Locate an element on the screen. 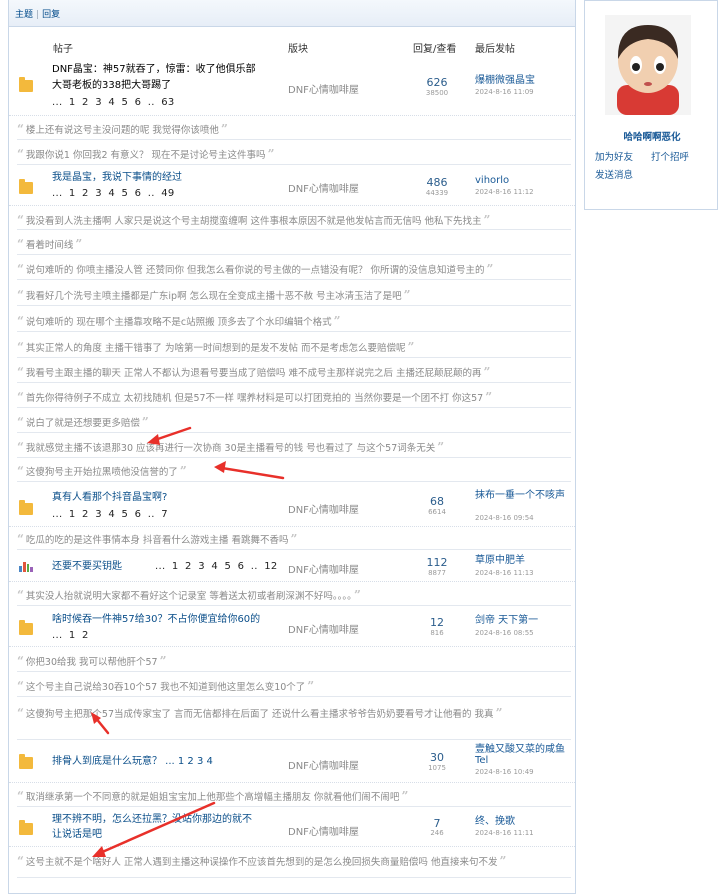 The image size is (719, 894). user-card: 哈哈啊啊恶化 加为好友 打个招呼 发送消息 is located at coordinates (651, 105).